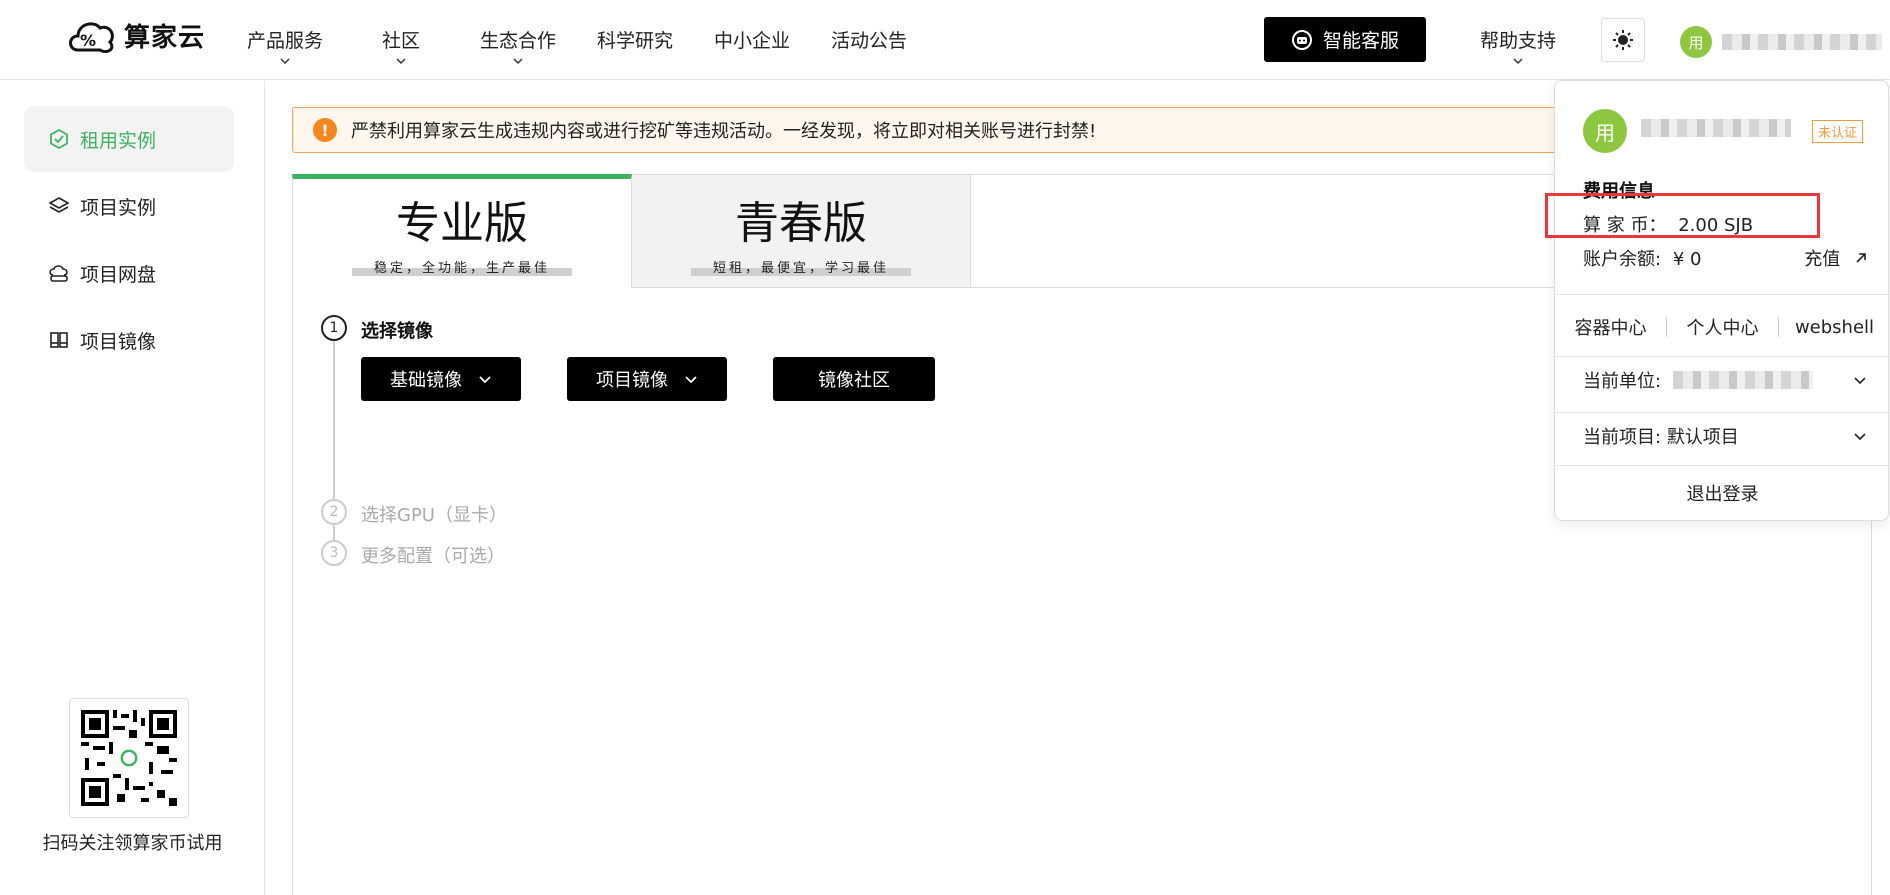  Describe the element at coordinates (285, 41) in the screenshot. I see `nav-products-label: 产品服务` at that location.